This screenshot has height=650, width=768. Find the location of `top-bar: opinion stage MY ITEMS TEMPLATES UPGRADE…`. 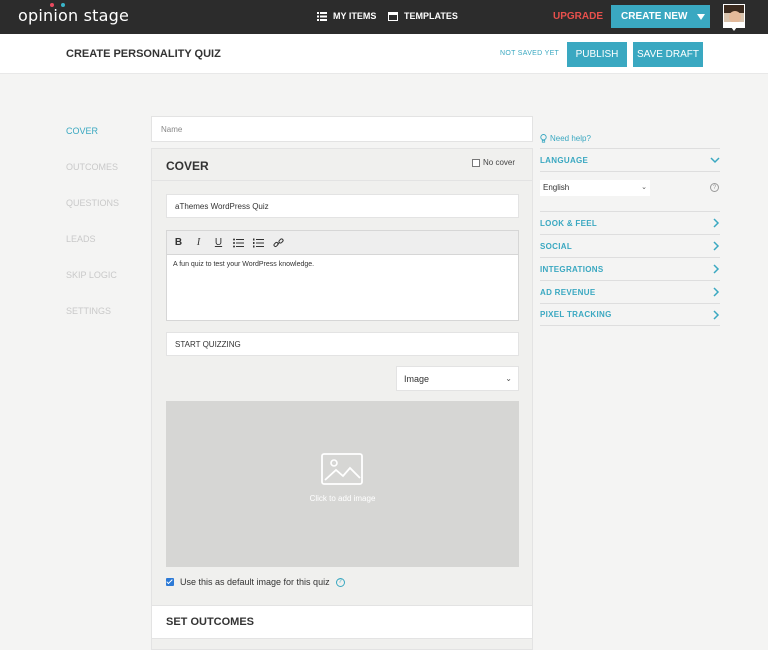

top-bar: opinion stage MY ITEMS TEMPLATES UPGRADE… is located at coordinates (384, 17).